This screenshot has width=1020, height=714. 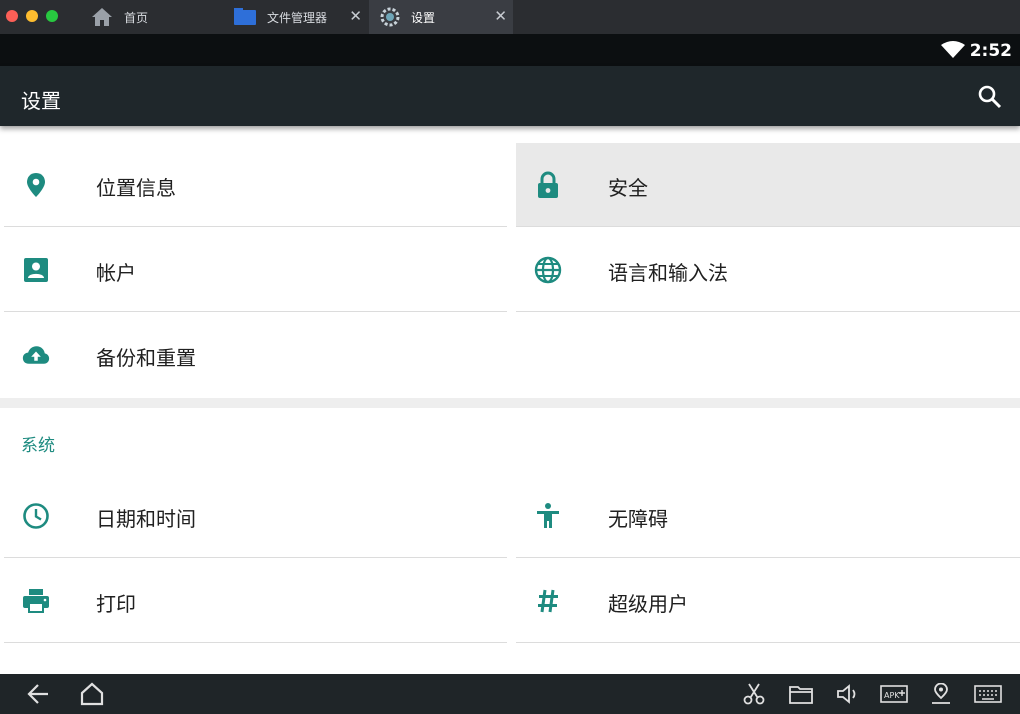 What do you see at coordinates (36, 601) in the screenshot?
I see `printer-icon` at bounding box center [36, 601].